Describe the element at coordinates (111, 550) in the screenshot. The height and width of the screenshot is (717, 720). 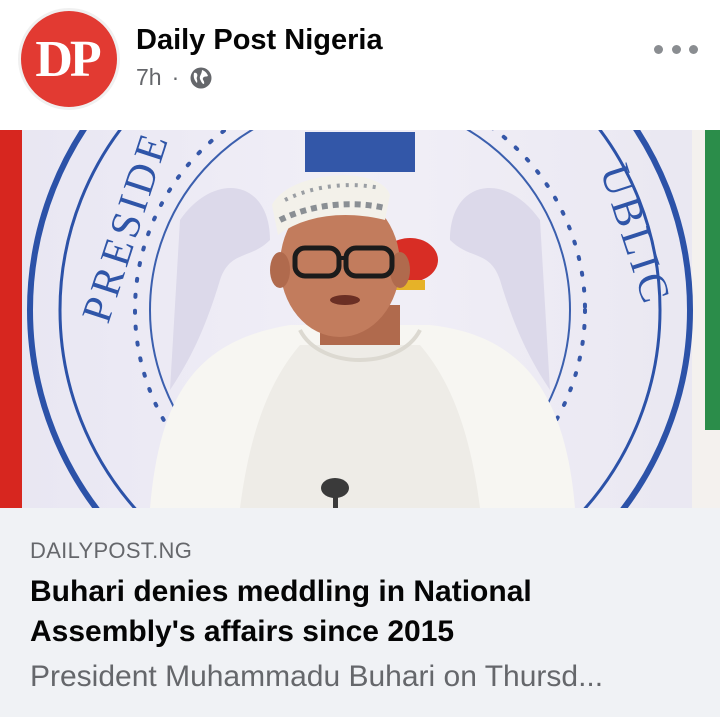
I see `link-domain: DAILYPOST.NG` at that location.